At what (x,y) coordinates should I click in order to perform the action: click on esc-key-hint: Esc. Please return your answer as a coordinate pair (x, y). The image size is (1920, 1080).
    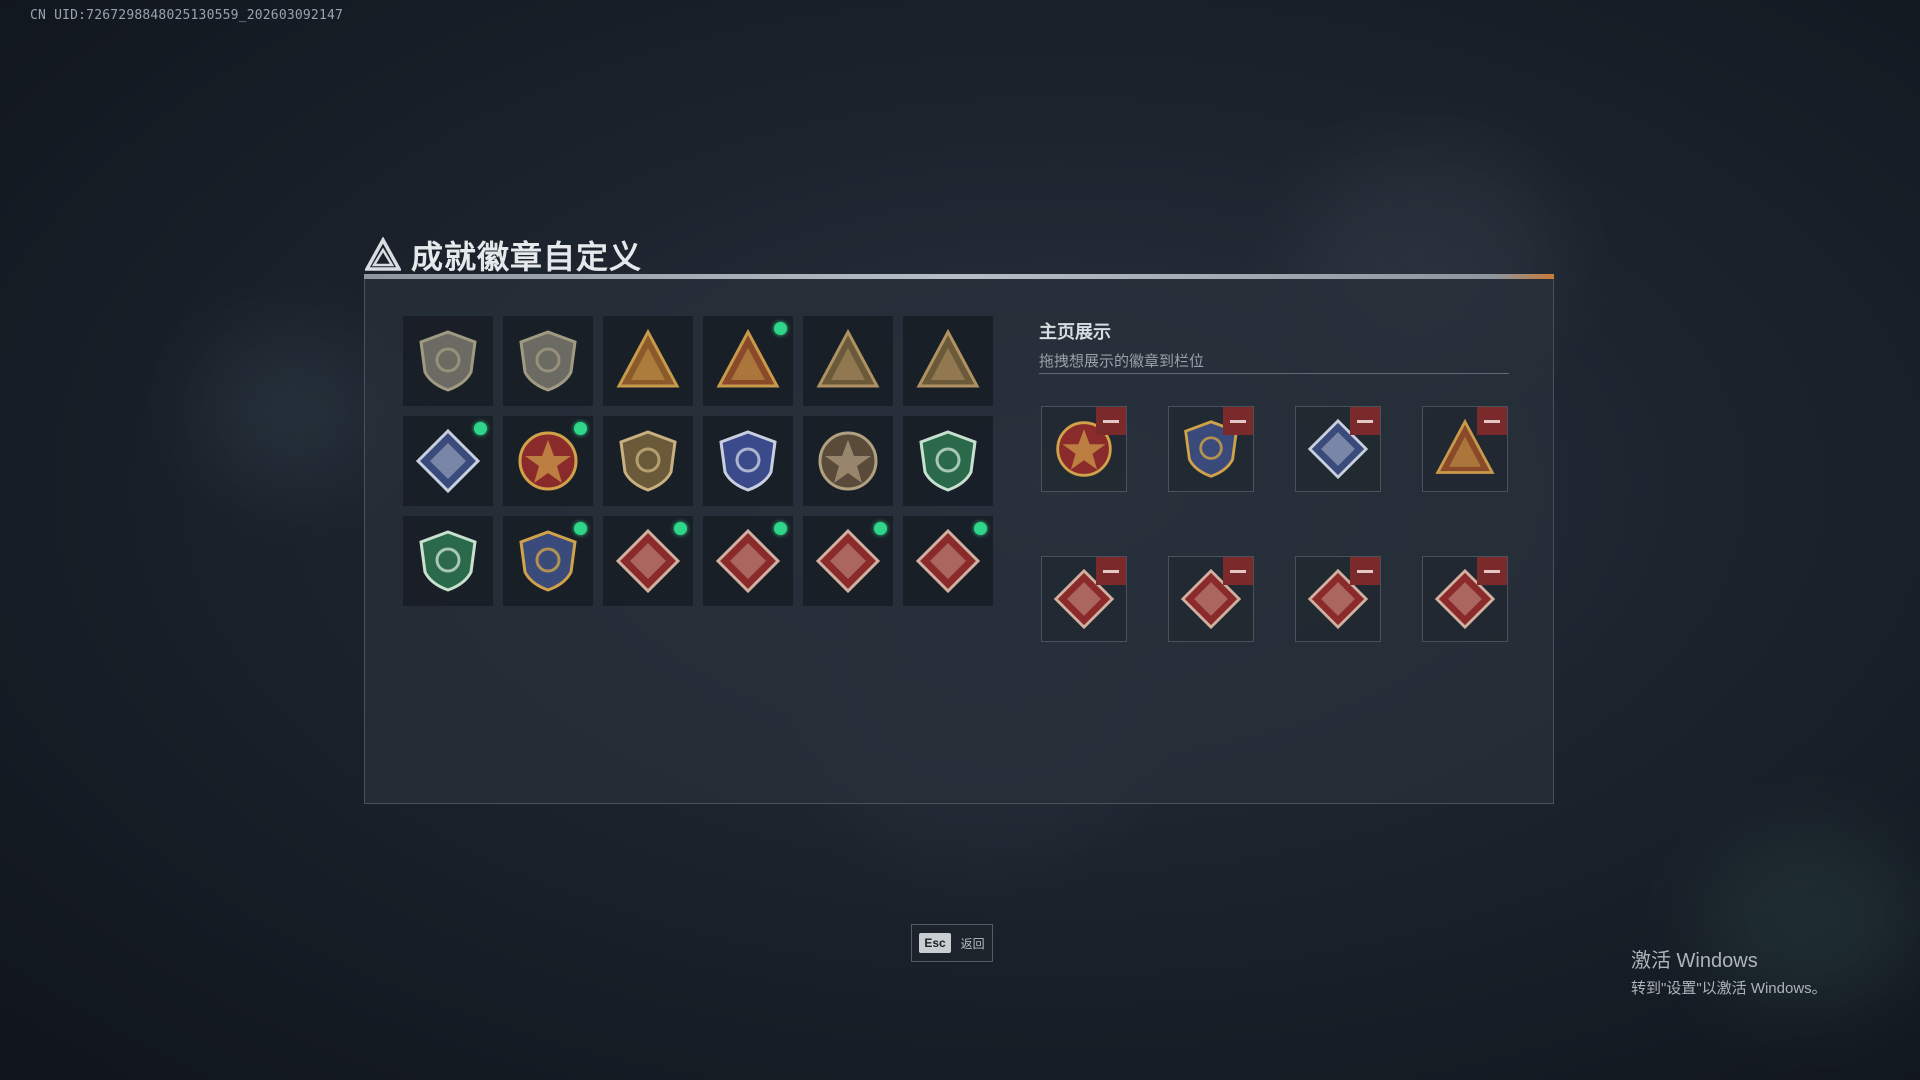
    Looking at the image, I should click on (935, 943).